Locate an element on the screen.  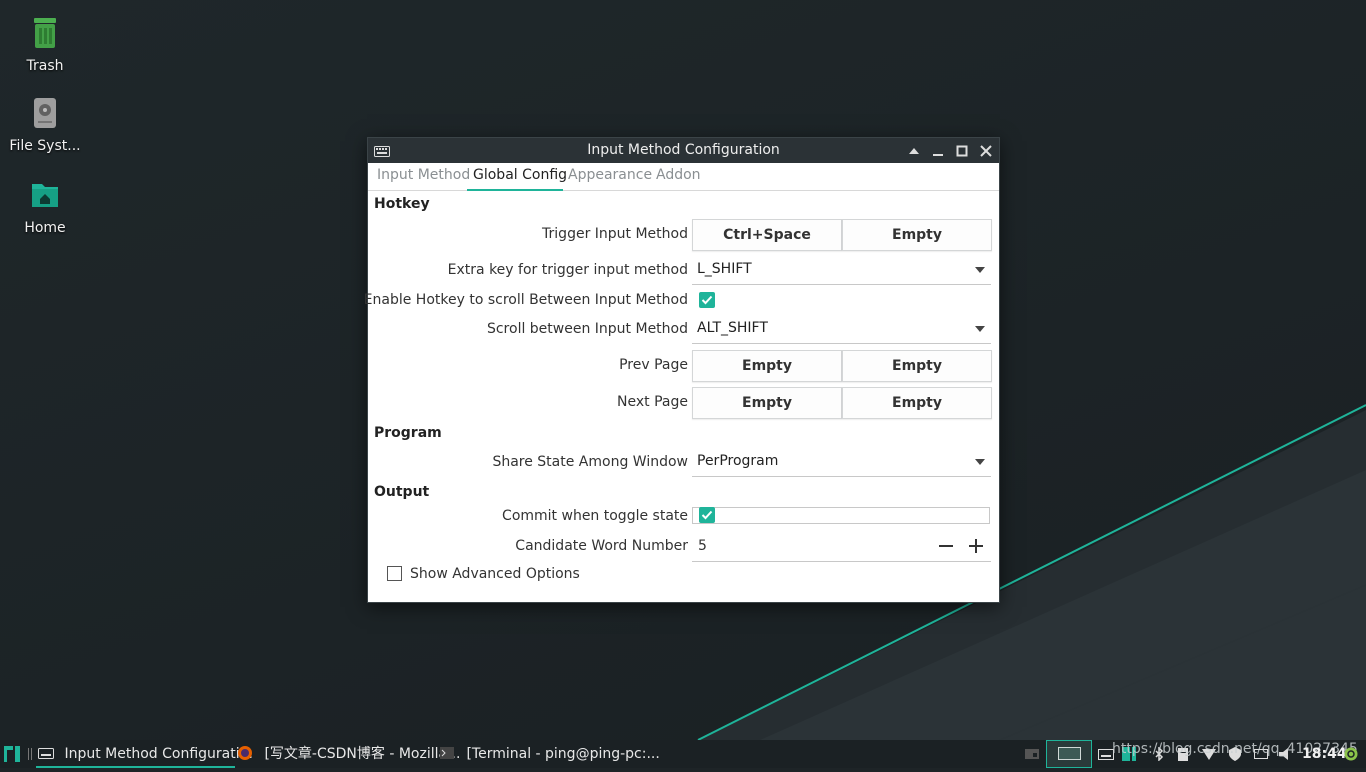
enable-scroll-hotkey-checkbox is located at coordinates (707, 300).